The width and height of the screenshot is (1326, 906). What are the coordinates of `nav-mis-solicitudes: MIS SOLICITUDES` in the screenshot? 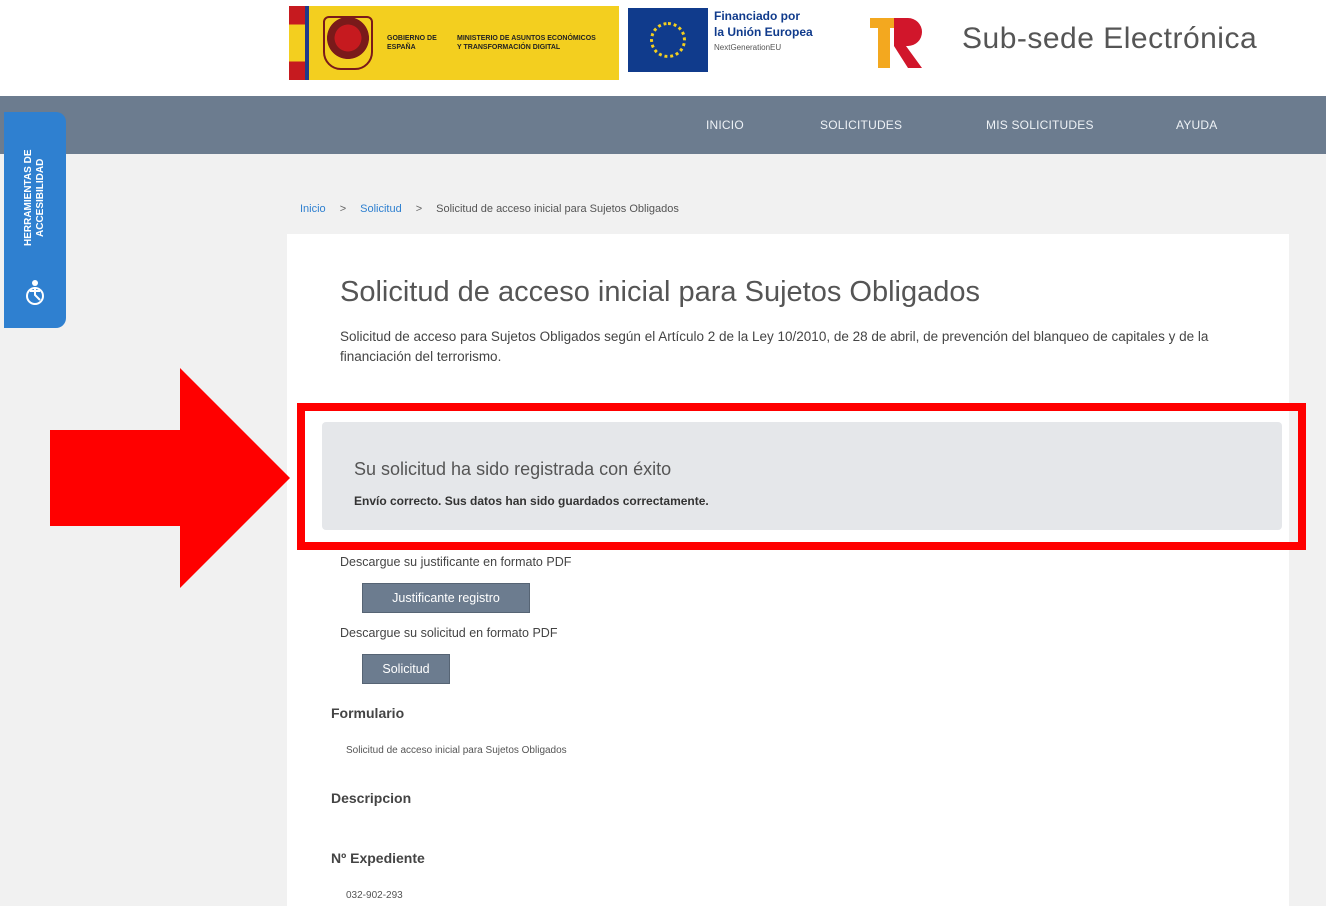 It's located at (1040, 125).